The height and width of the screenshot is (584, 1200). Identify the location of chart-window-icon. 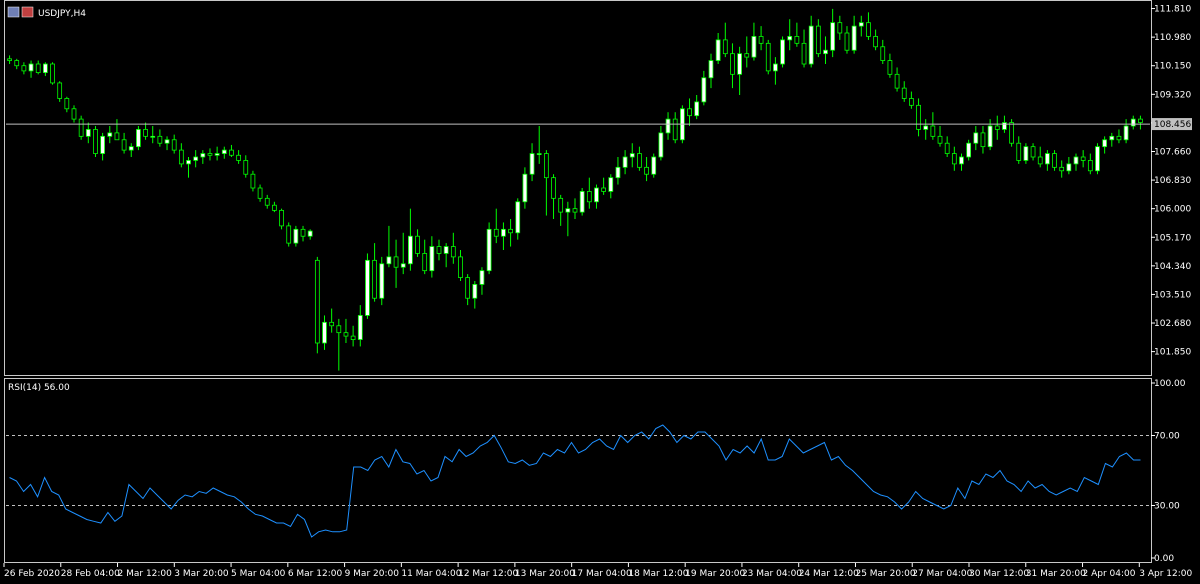
(13, 12).